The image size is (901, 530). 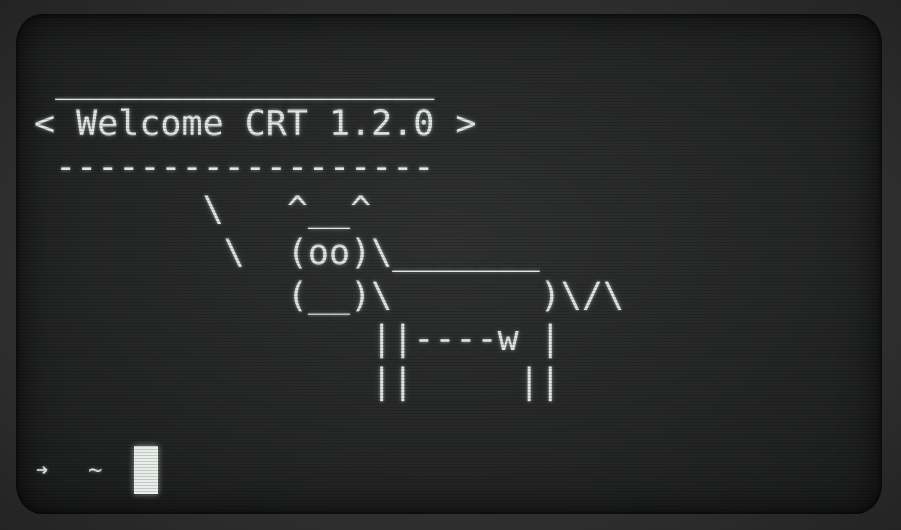 I want to click on welcome-message: < Welcome CRT 1.2.0 >, so click(x=255, y=124).